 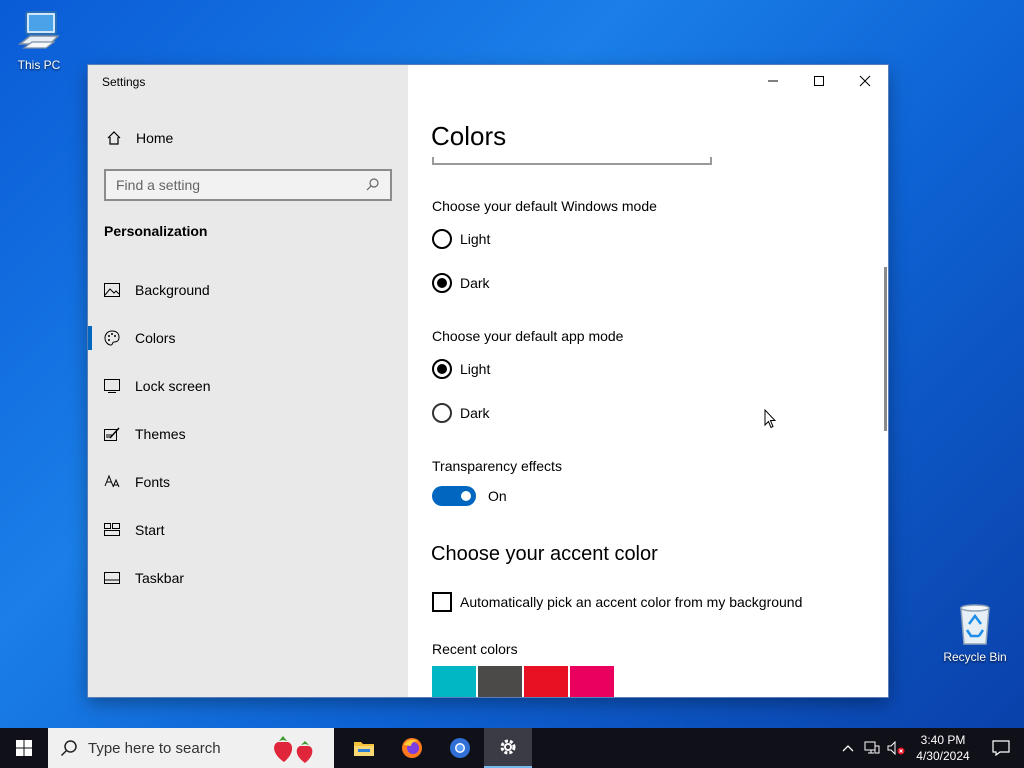 I want to click on chromium-icon, so click(x=460, y=748).